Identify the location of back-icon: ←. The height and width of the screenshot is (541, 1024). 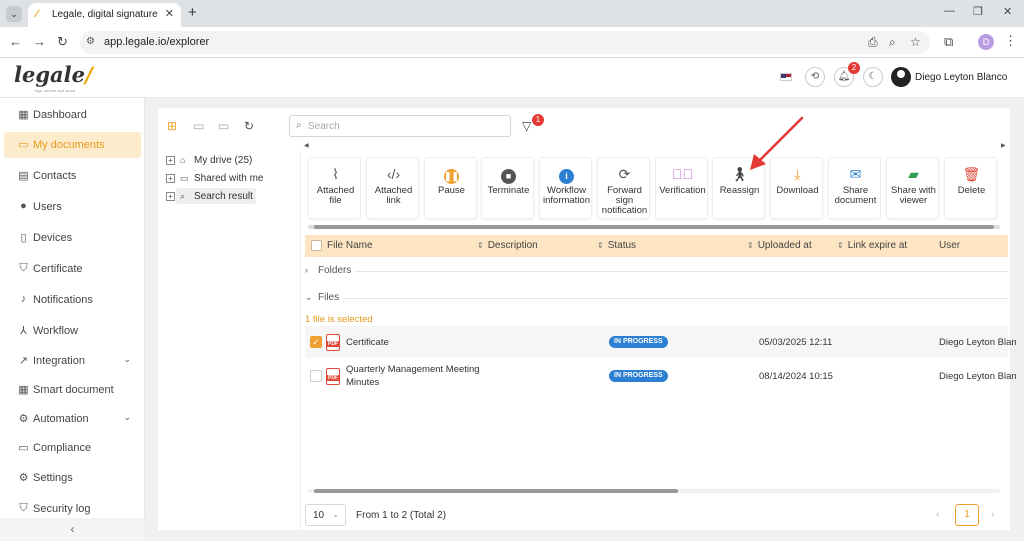
(15, 41).